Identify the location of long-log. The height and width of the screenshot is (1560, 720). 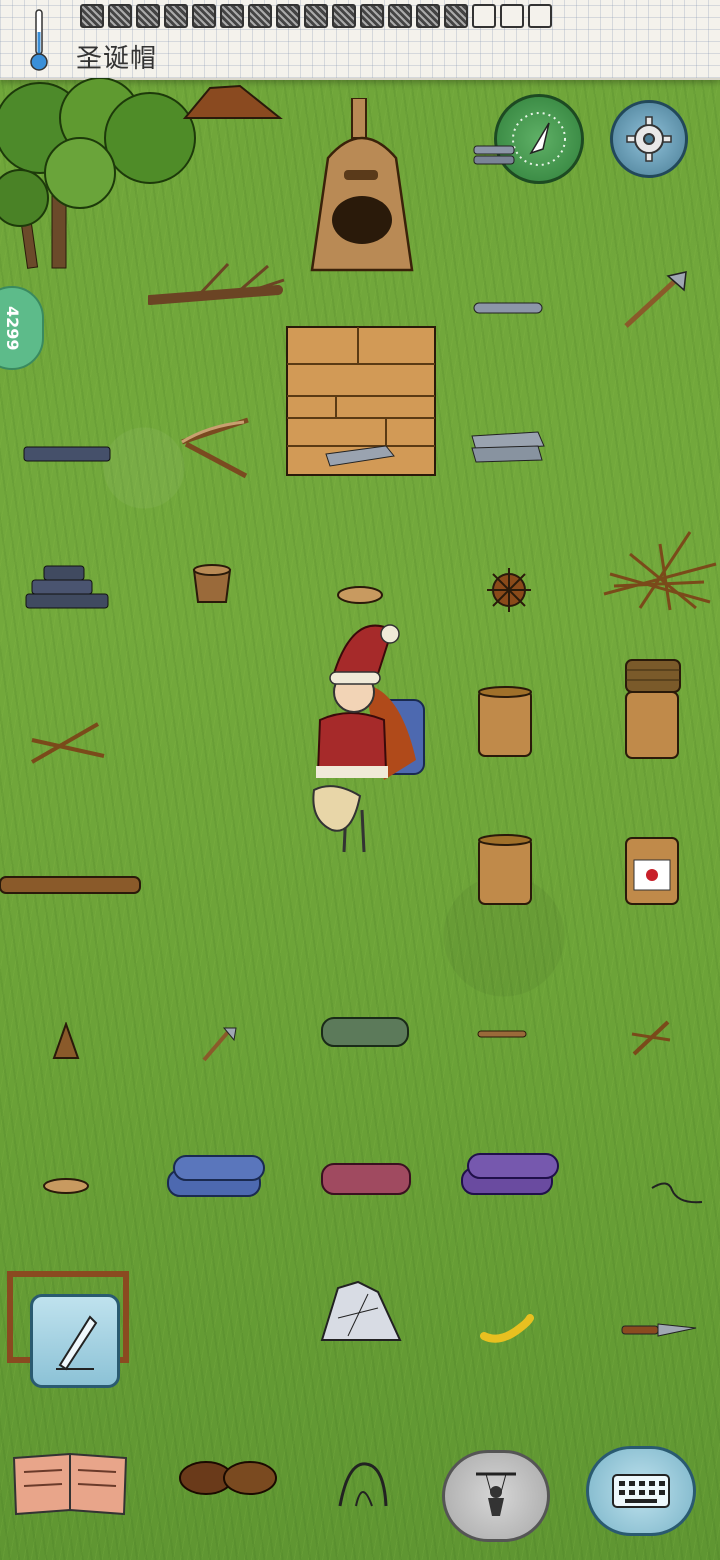
(71, 885).